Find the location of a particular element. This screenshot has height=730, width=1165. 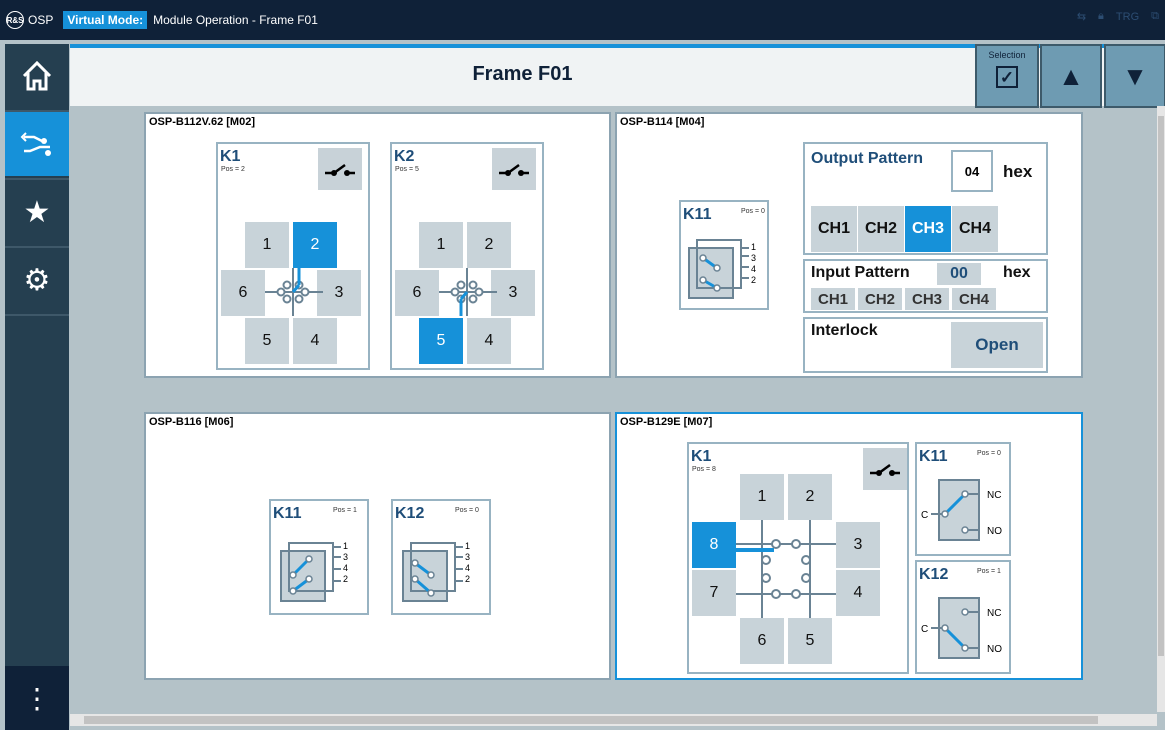

vertical-scrollbar is located at coordinates (1161, 409).